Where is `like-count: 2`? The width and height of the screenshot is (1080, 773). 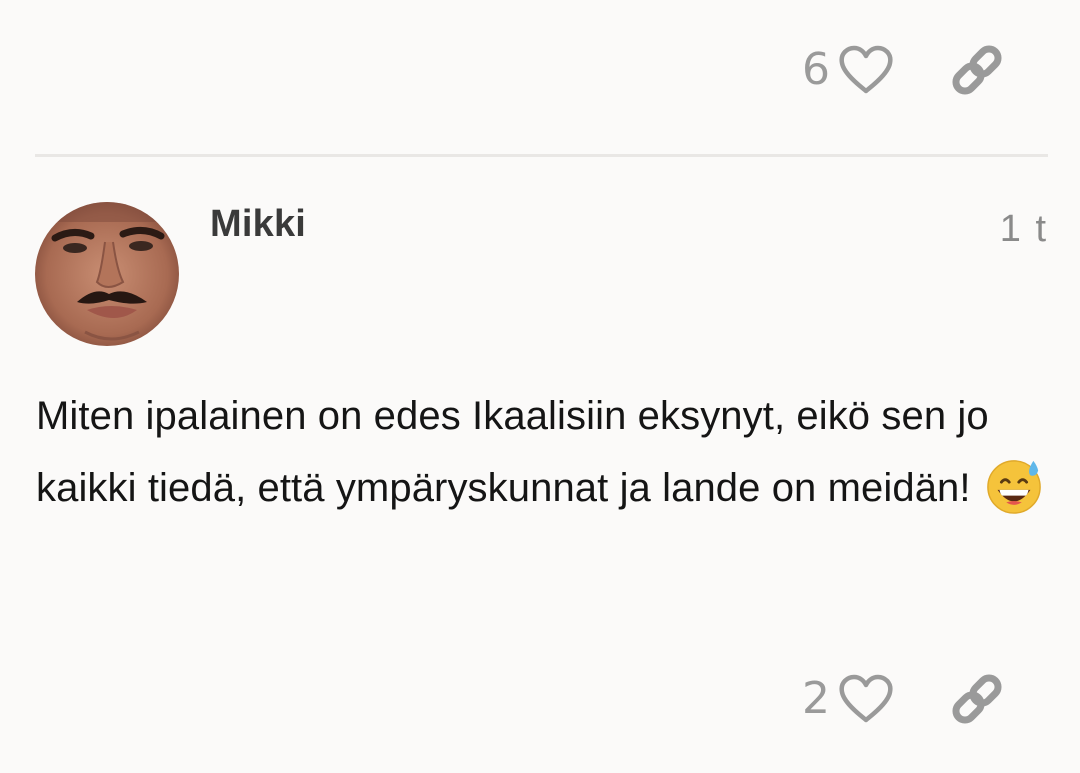 like-count: 2 is located at coordinates (816, 698).